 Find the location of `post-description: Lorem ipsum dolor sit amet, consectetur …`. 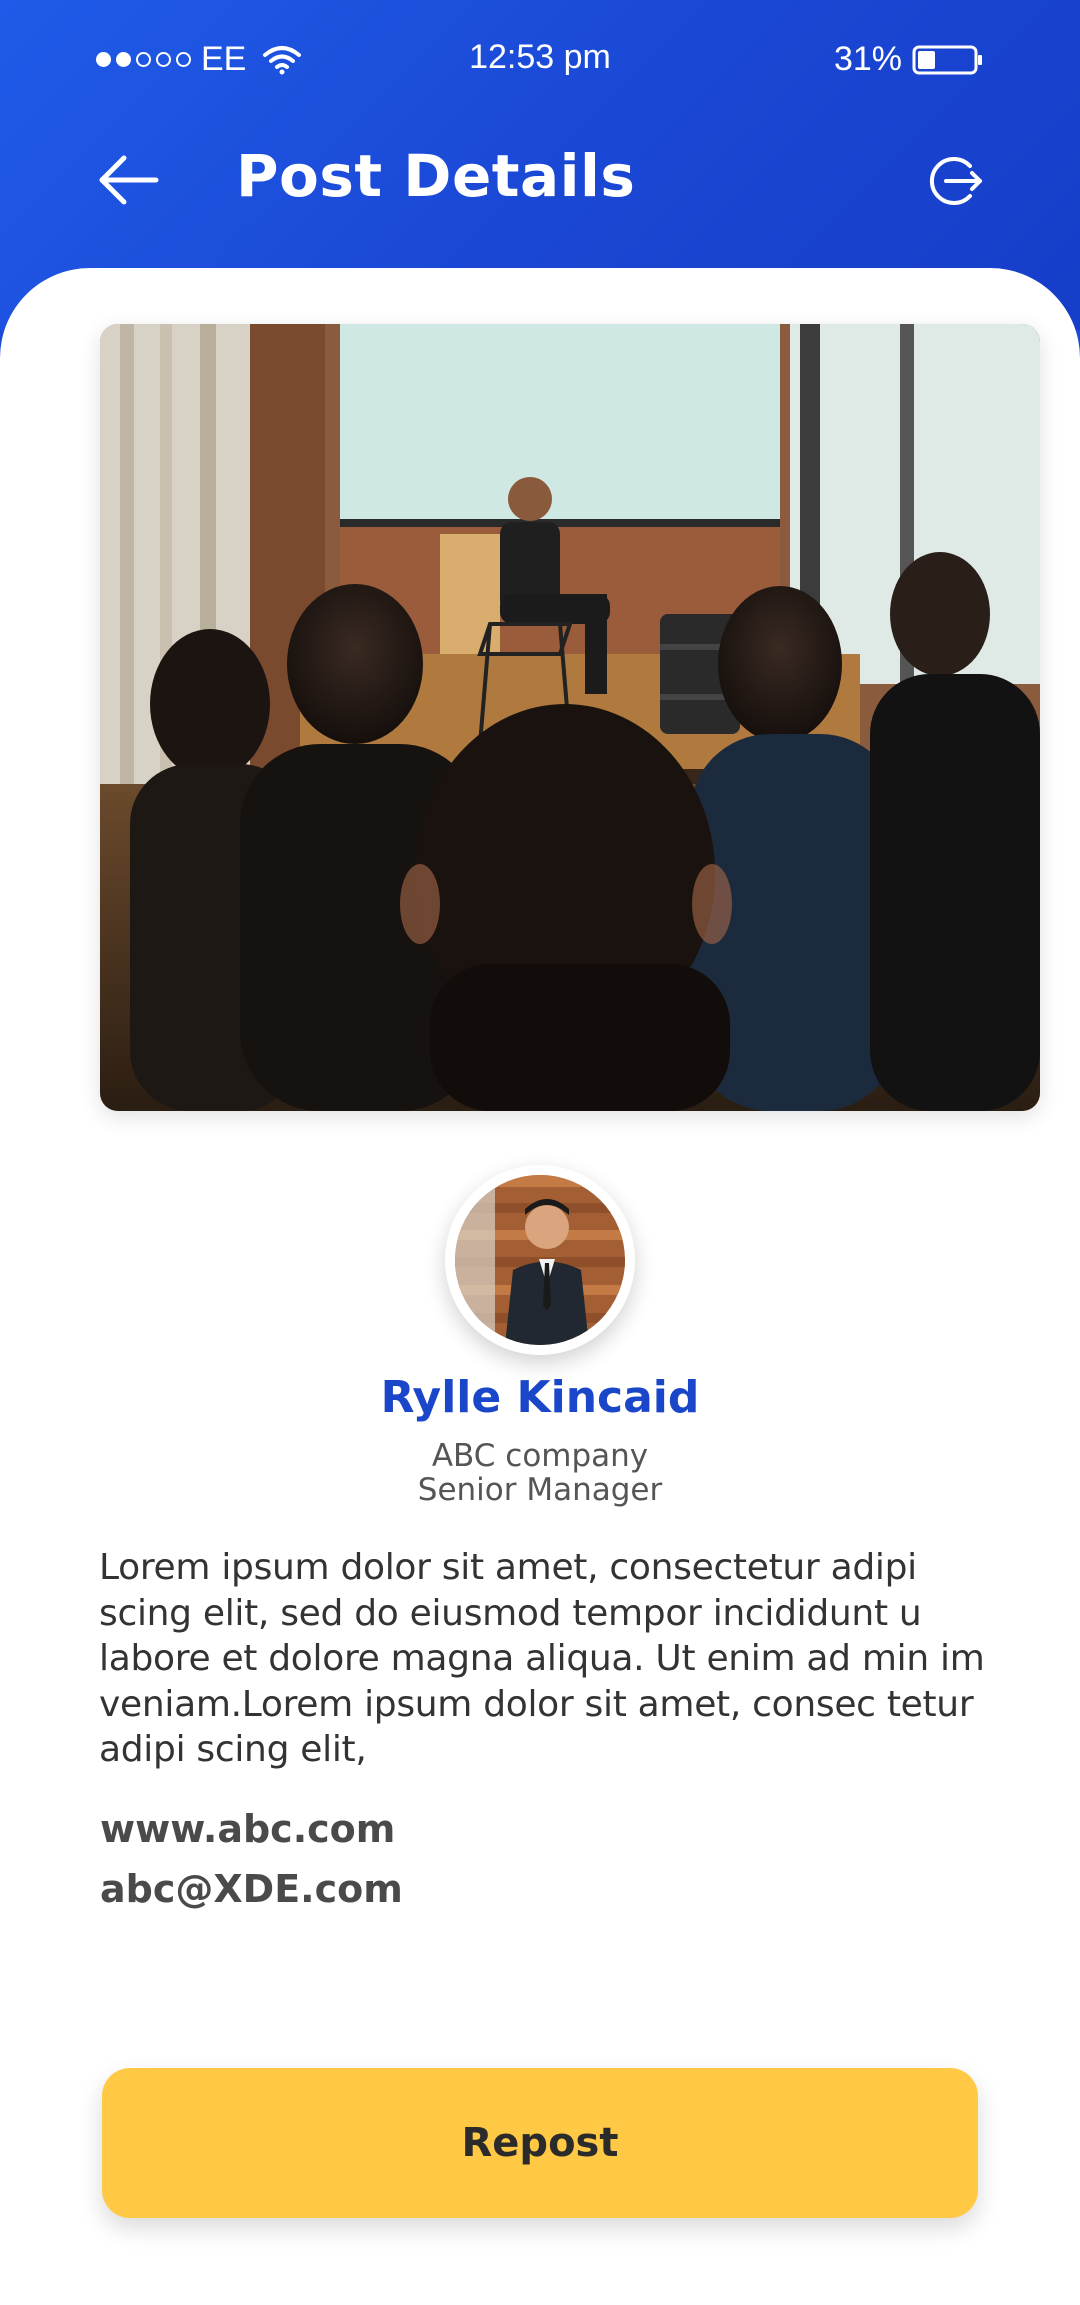

post-description: Lorem ipsum dolor sit amet, consectetur … is located at coordinates (542, 1658).